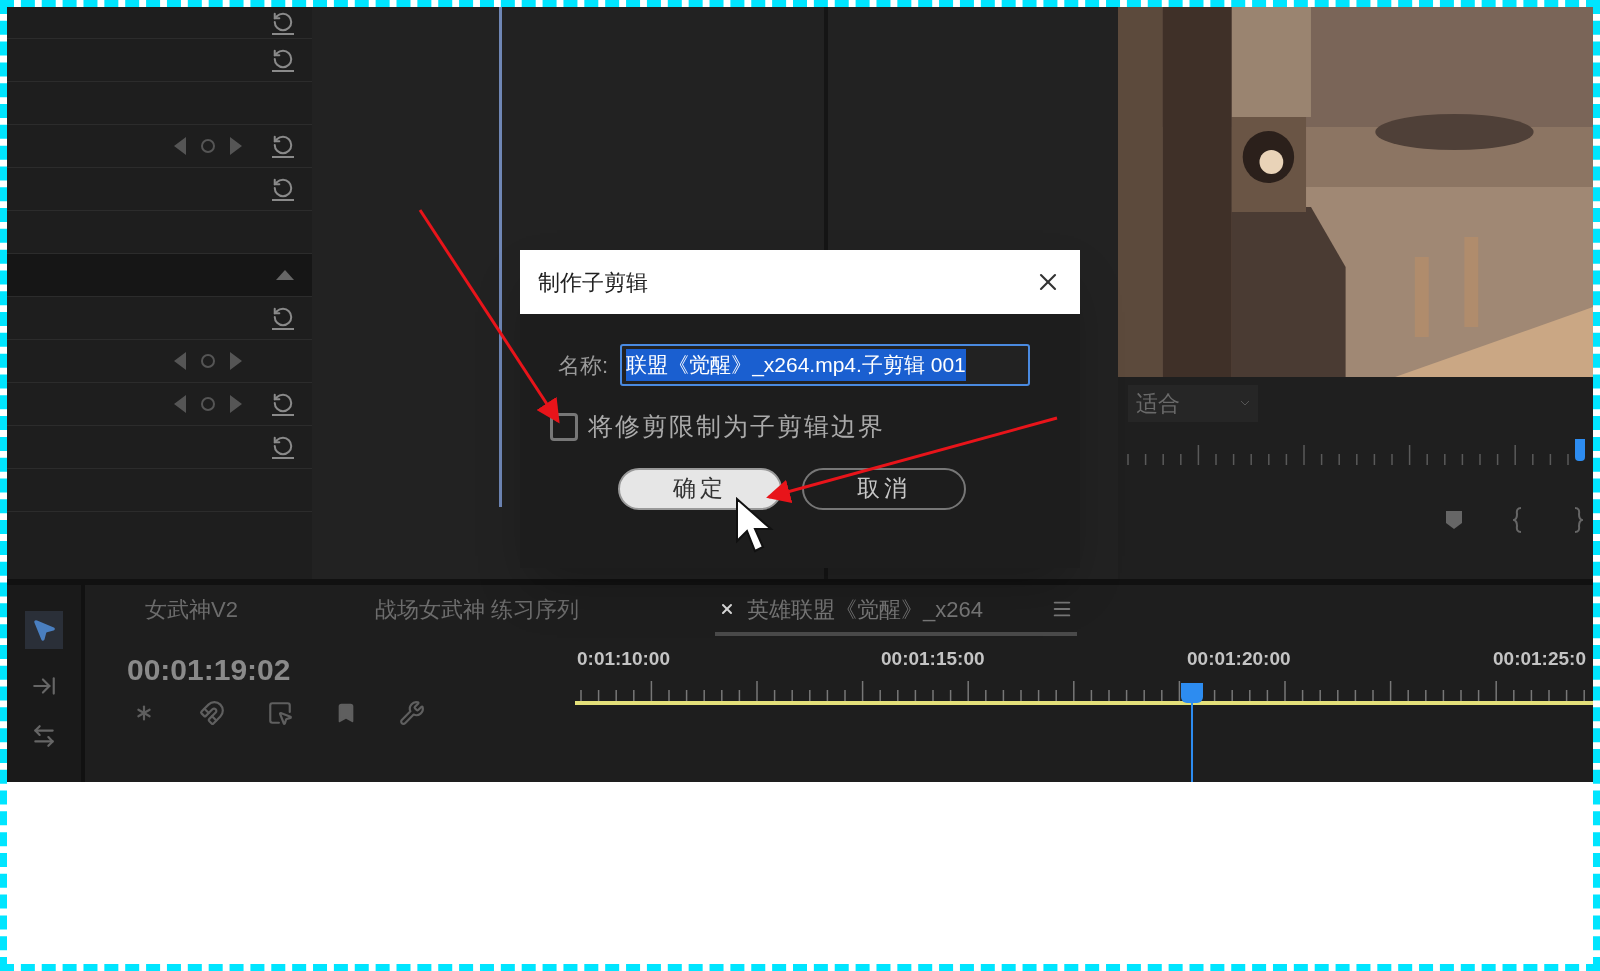 The width and height of the screenshot is (1600, 971). I want to click on sequence-tab: 女武神V2, so click(260, 611).